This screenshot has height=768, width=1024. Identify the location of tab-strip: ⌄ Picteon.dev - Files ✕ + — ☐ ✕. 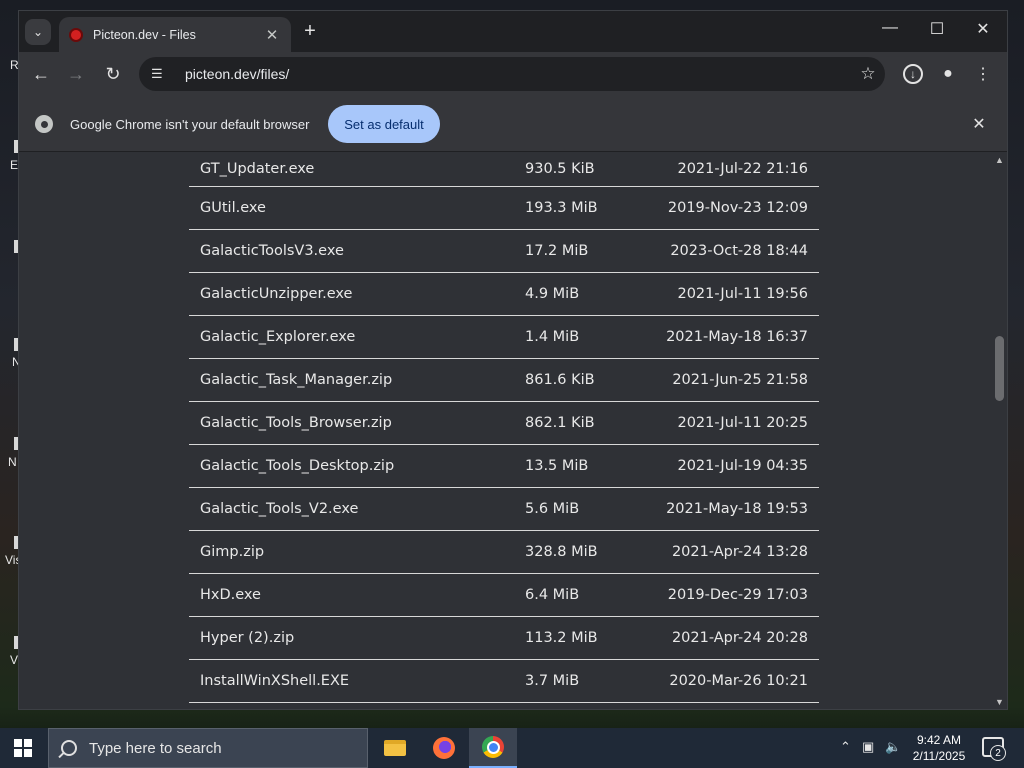
(513, 31).